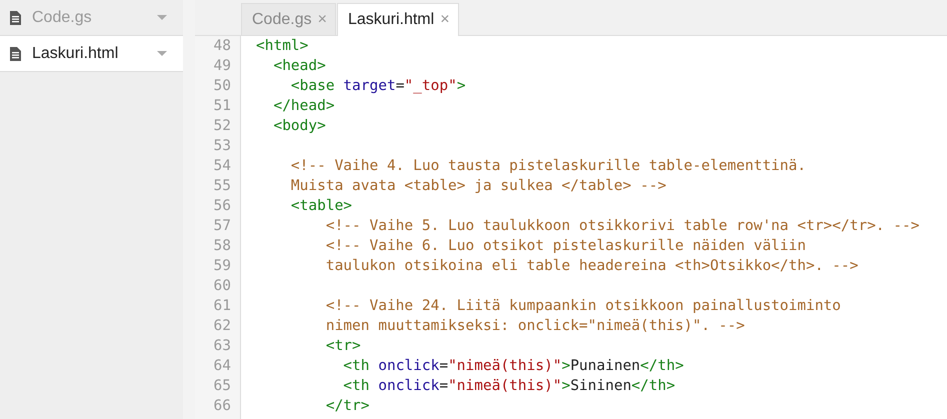  What do you see at coordinates (548, 167) in the screenshot?
I see `code-line: <!-- Vaihe 4. Luo tausta pistelaskurille table-elementtinä.` at bounding box center [548, 167].